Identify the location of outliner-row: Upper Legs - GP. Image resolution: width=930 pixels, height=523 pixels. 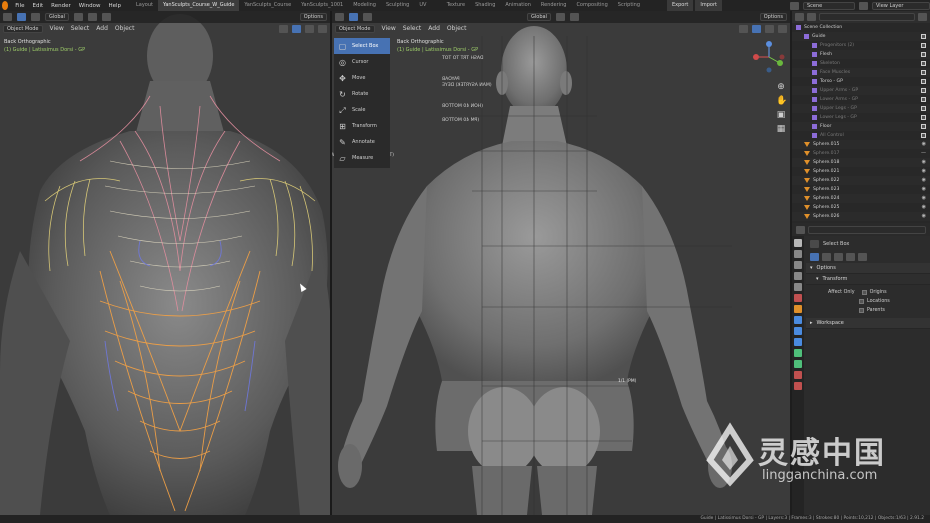
(861, 108).